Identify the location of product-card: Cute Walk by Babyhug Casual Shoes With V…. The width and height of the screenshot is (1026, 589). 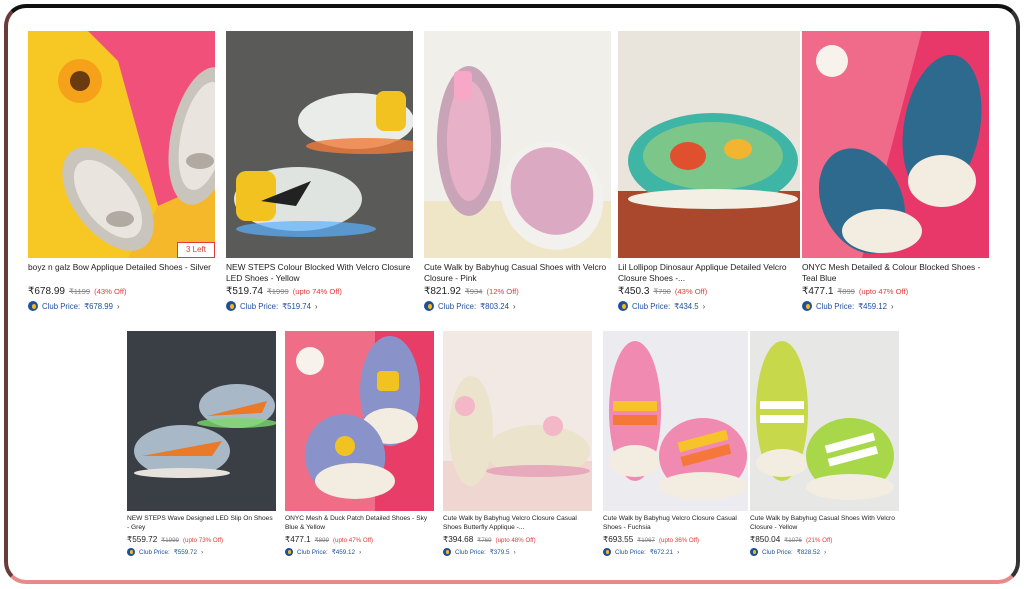
(824, 443).